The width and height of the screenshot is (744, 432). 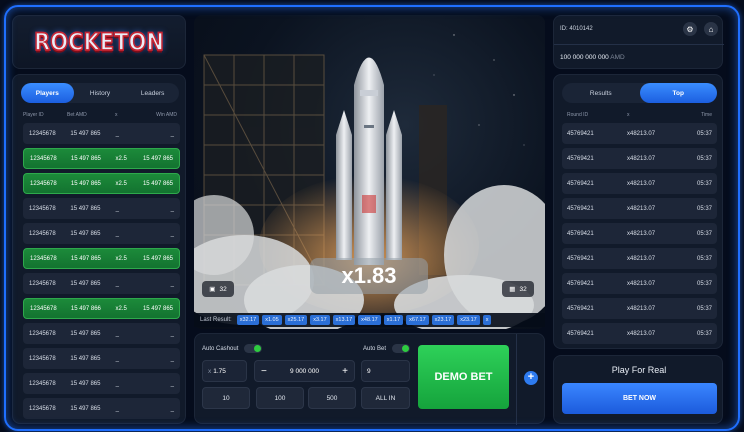 I want to click on left-count-value: 32, so click(x=223, y=289).